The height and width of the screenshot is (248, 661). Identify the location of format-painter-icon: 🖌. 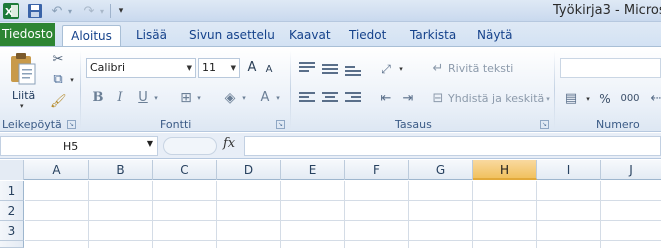
(58, 102).